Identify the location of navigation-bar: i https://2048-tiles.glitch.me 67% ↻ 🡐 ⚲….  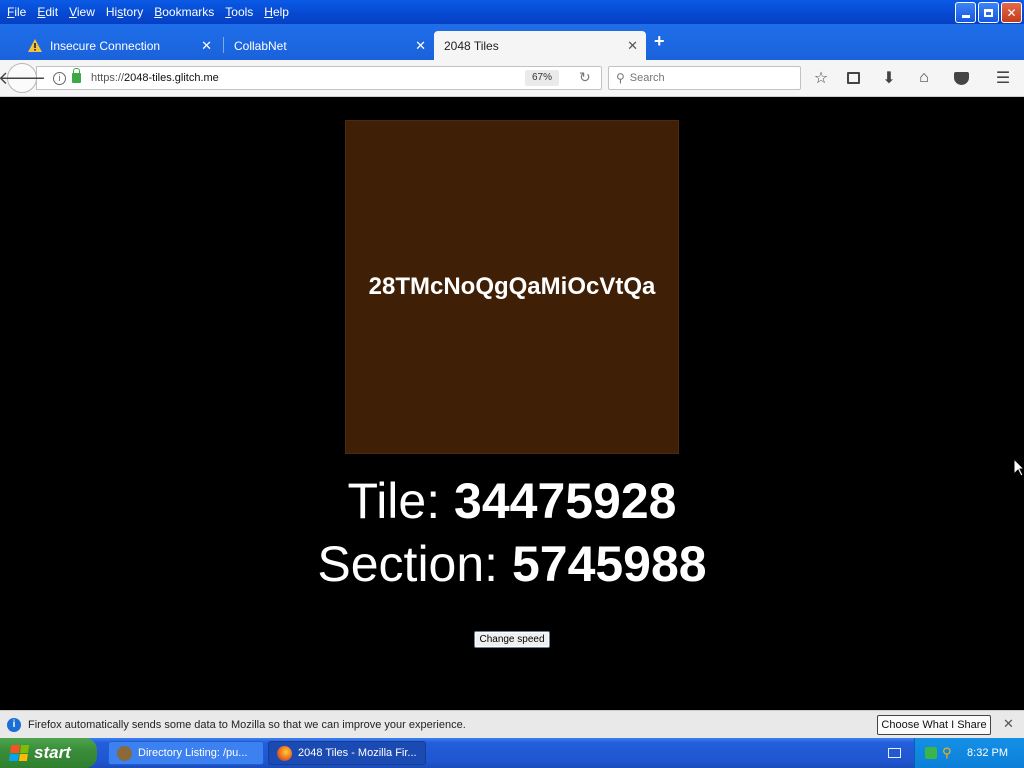
(512, 78).